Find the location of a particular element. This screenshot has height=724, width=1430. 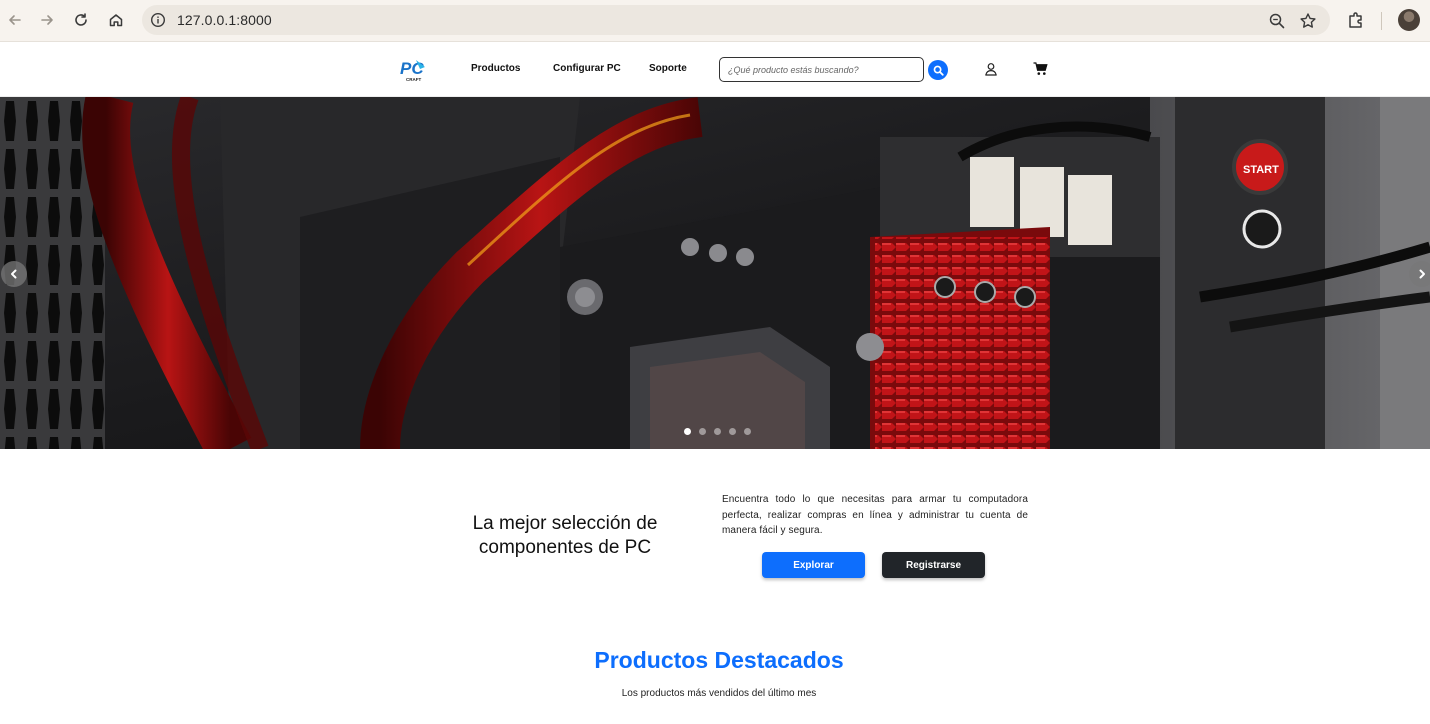

cart-icon is located at coordinates (1040, 69).